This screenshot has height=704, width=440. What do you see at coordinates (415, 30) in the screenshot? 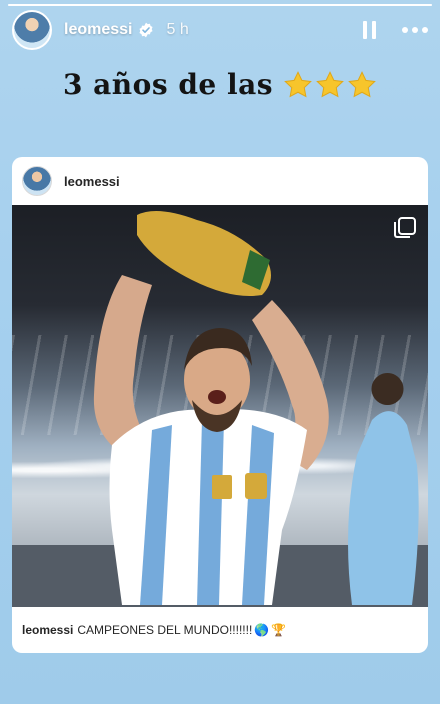
I see `more-icon` at bounding box center [415, 30].